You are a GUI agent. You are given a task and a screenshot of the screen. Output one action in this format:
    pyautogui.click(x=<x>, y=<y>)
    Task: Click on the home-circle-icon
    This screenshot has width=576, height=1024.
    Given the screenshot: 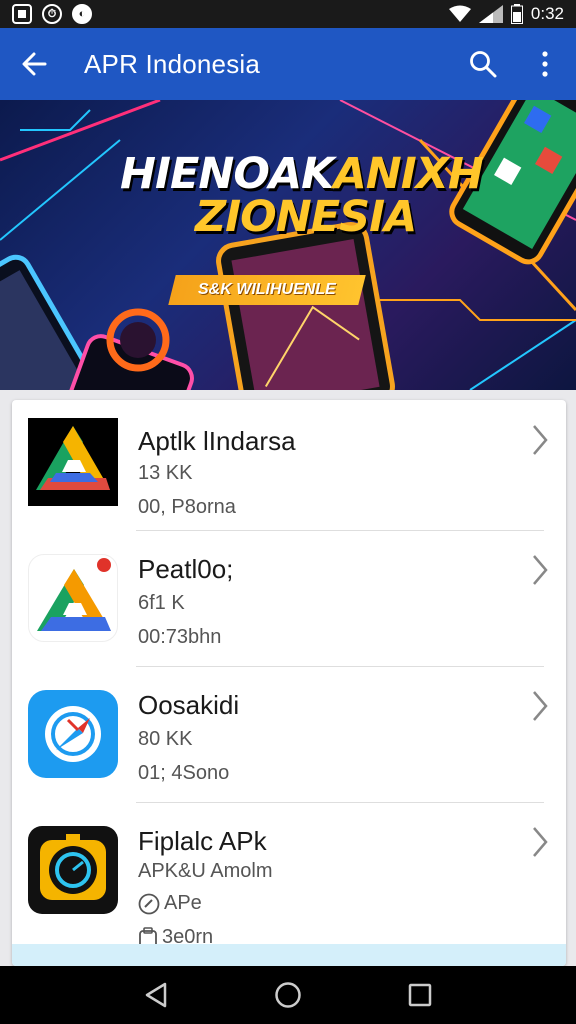 What is the action you would take?
    pyautogui.click(x=288, y=995)
    